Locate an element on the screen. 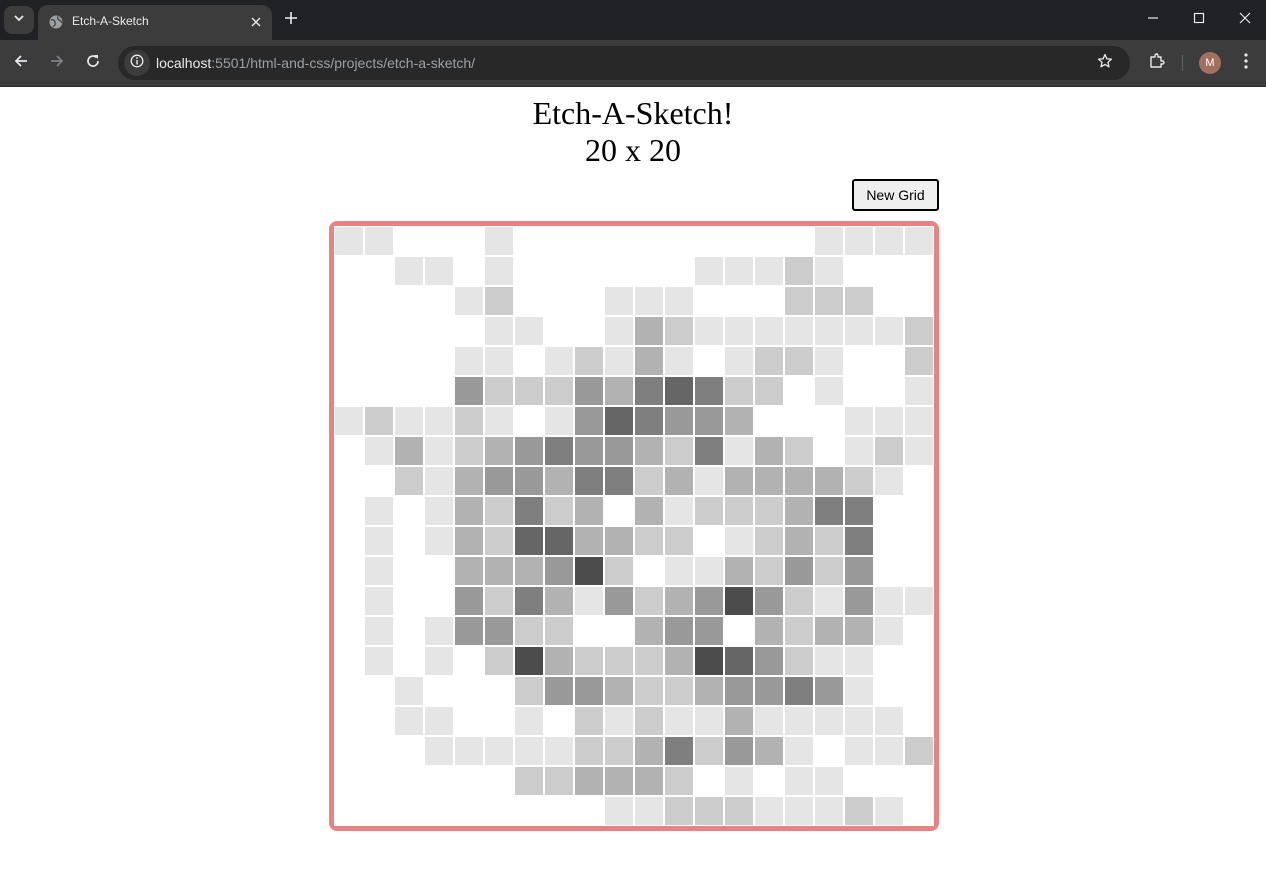 The width and height of the screenshot is (1266, 889). new-tab-button is located at coordinates (291, 20).